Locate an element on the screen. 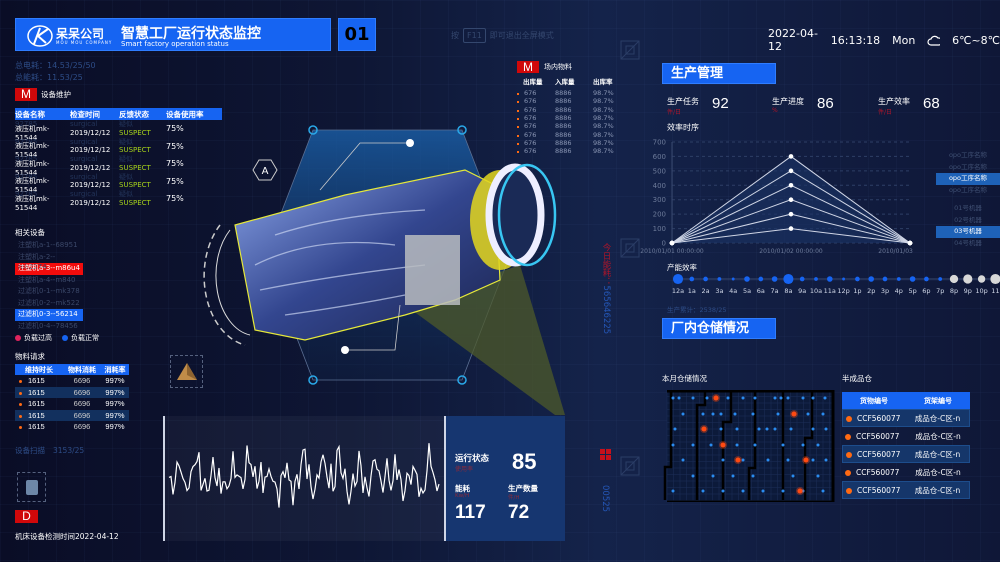  related-device-item: 过滤机0-4--78456 is located at coordinates (49, 327).